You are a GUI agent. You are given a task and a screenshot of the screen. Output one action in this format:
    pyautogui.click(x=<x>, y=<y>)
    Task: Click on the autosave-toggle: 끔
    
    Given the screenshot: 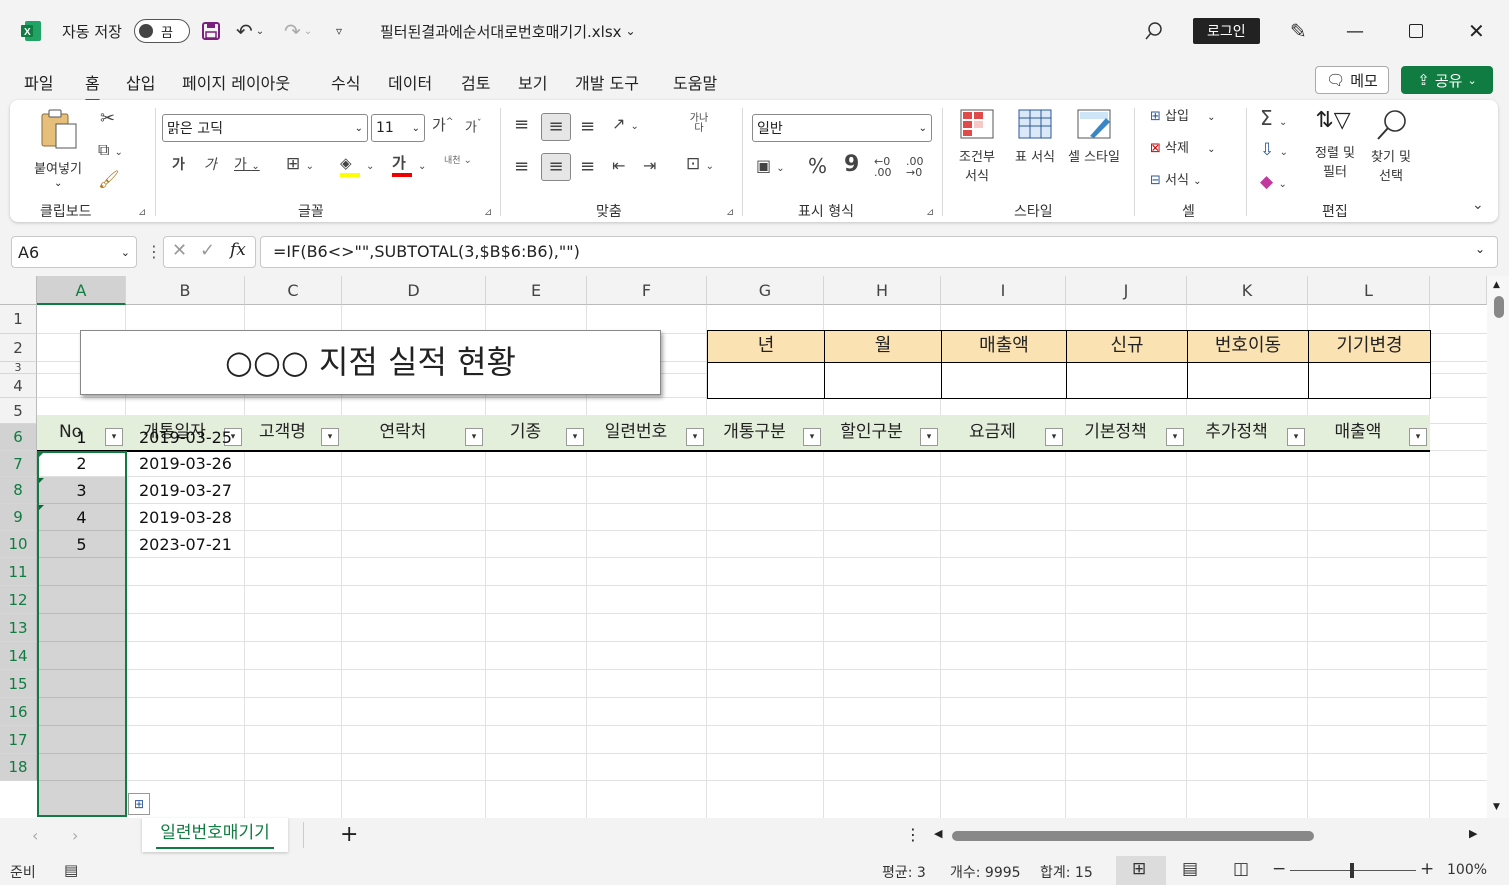 What is the action you would take?
    pyautogui.click(x=162, y=31)
    